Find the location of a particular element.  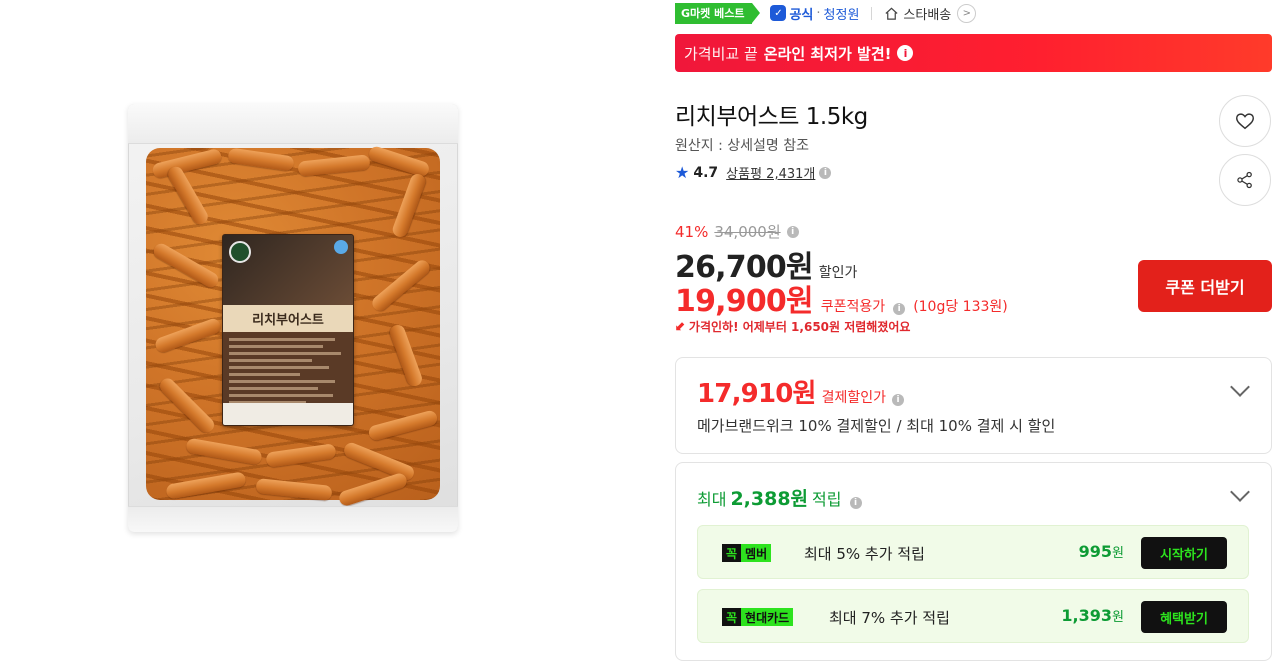

package-label: 리치부어스트 is located at coordinates (288, 330).